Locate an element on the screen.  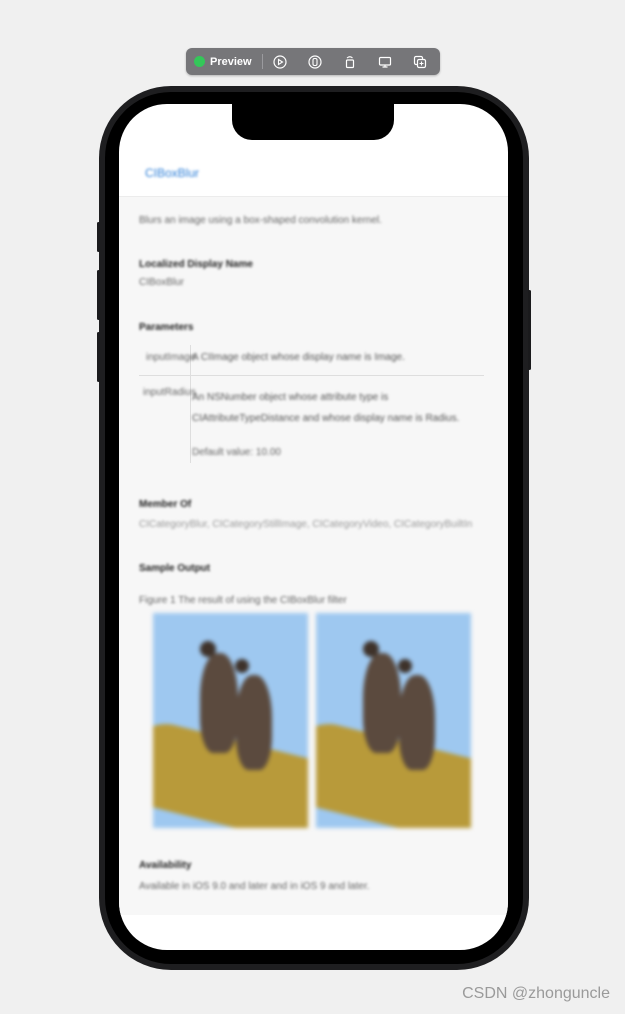
navigation-bar: CIBoxBlur is located at coordinates (313, 176).